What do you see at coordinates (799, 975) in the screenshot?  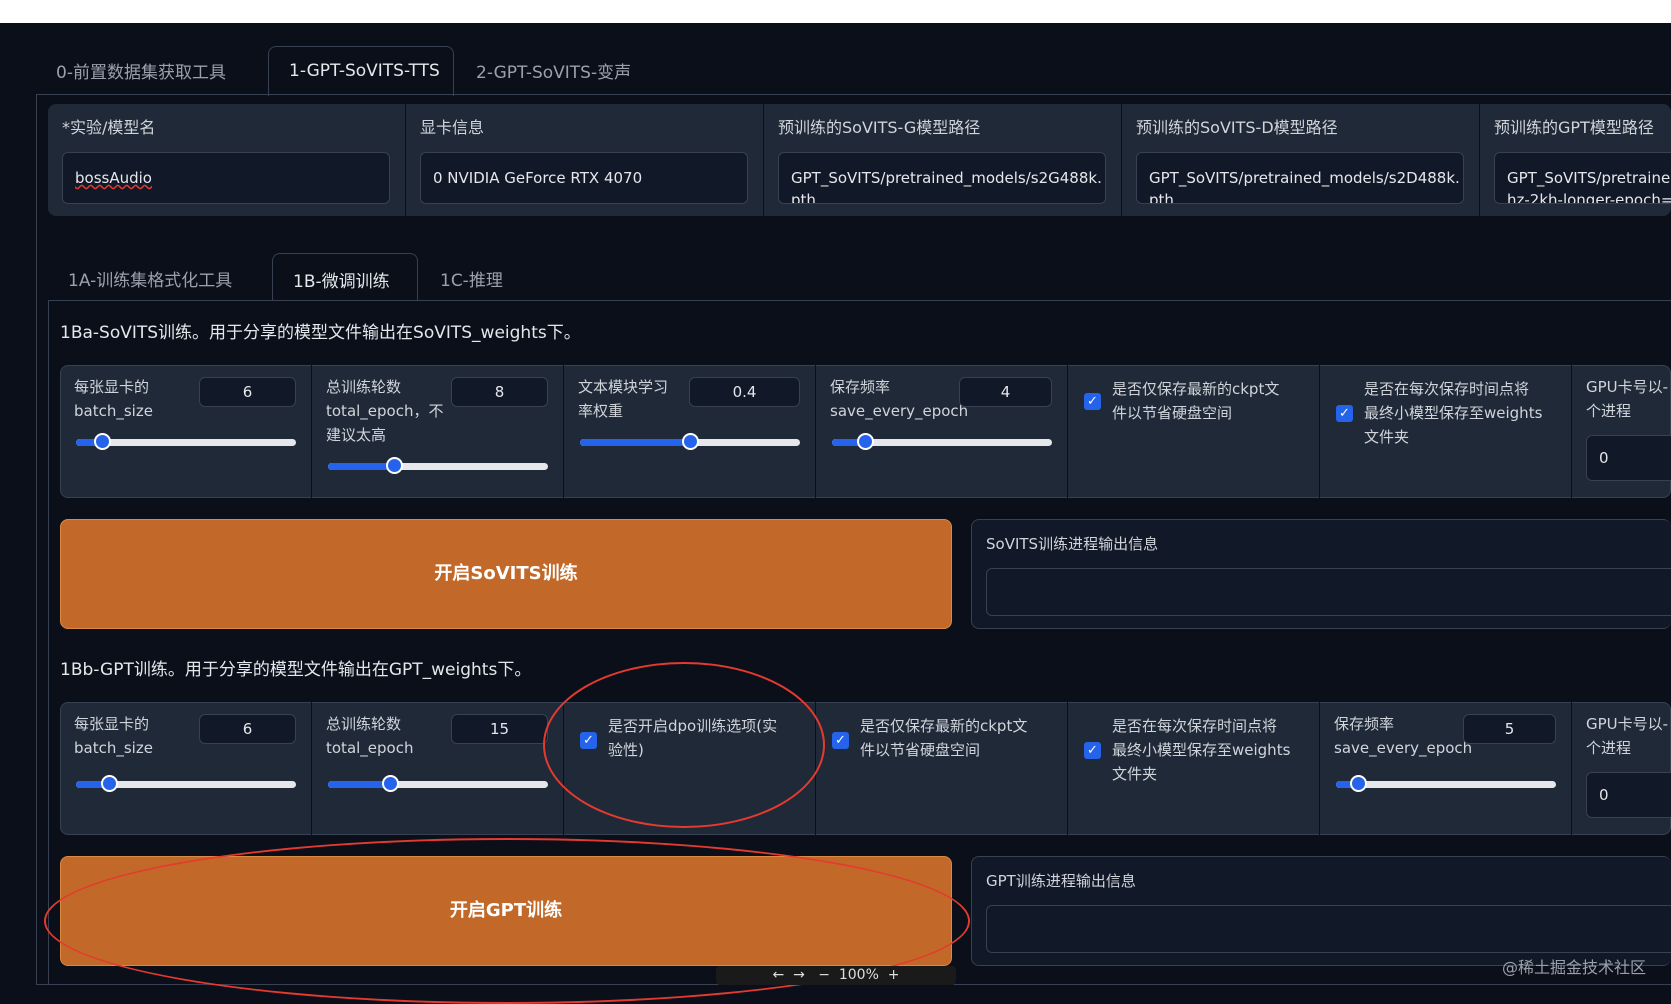 I see `arrow-right-icon: →` at bounding box center [799, 975].